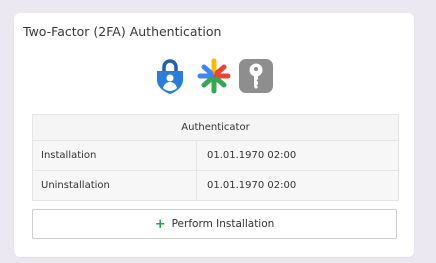  What do you see at coordinates (170, 76) in the screenshot?
I see `microsoft-authenticator-icon` at bounding box center [170, 76].